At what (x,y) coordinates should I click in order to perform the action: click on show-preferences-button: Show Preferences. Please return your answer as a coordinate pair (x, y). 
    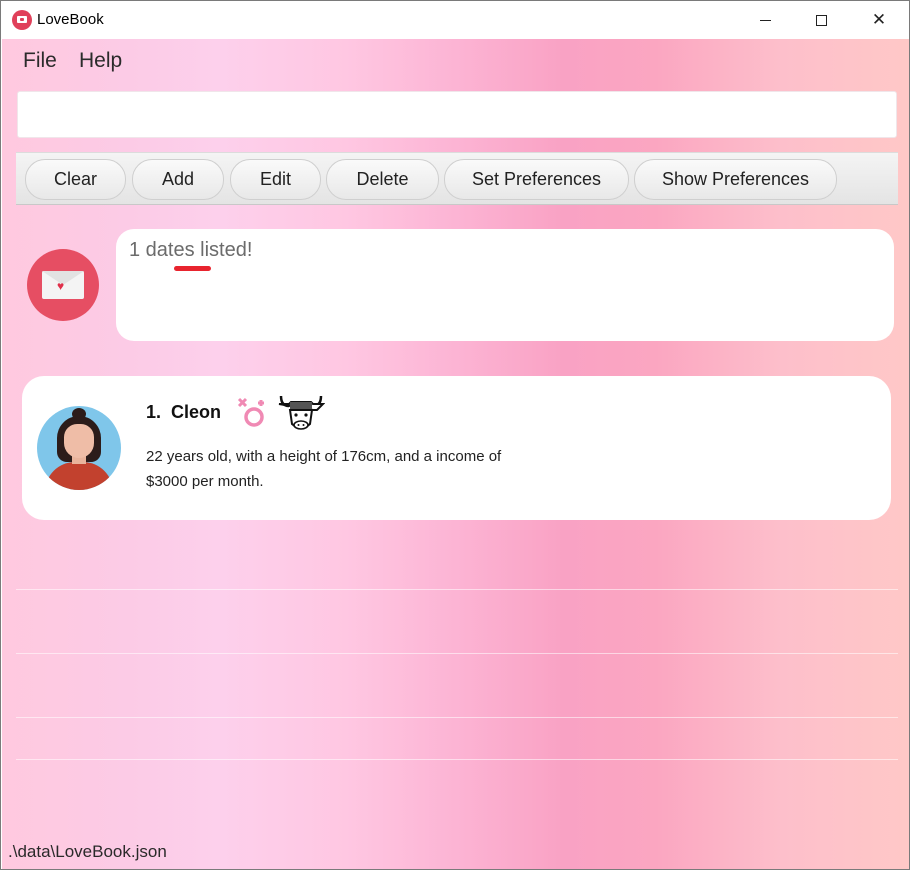
    Looking at the image, I should click on (735, 179).